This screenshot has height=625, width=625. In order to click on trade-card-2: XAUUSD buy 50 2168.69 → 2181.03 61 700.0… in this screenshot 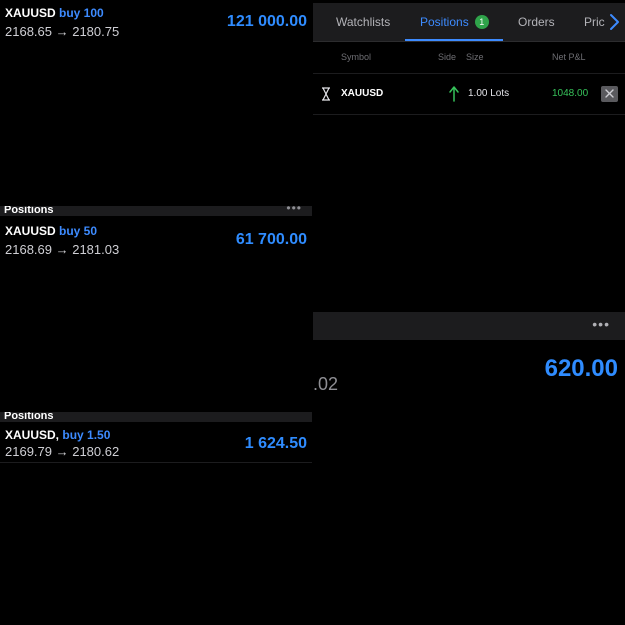, I will do `click(156, 240)`.